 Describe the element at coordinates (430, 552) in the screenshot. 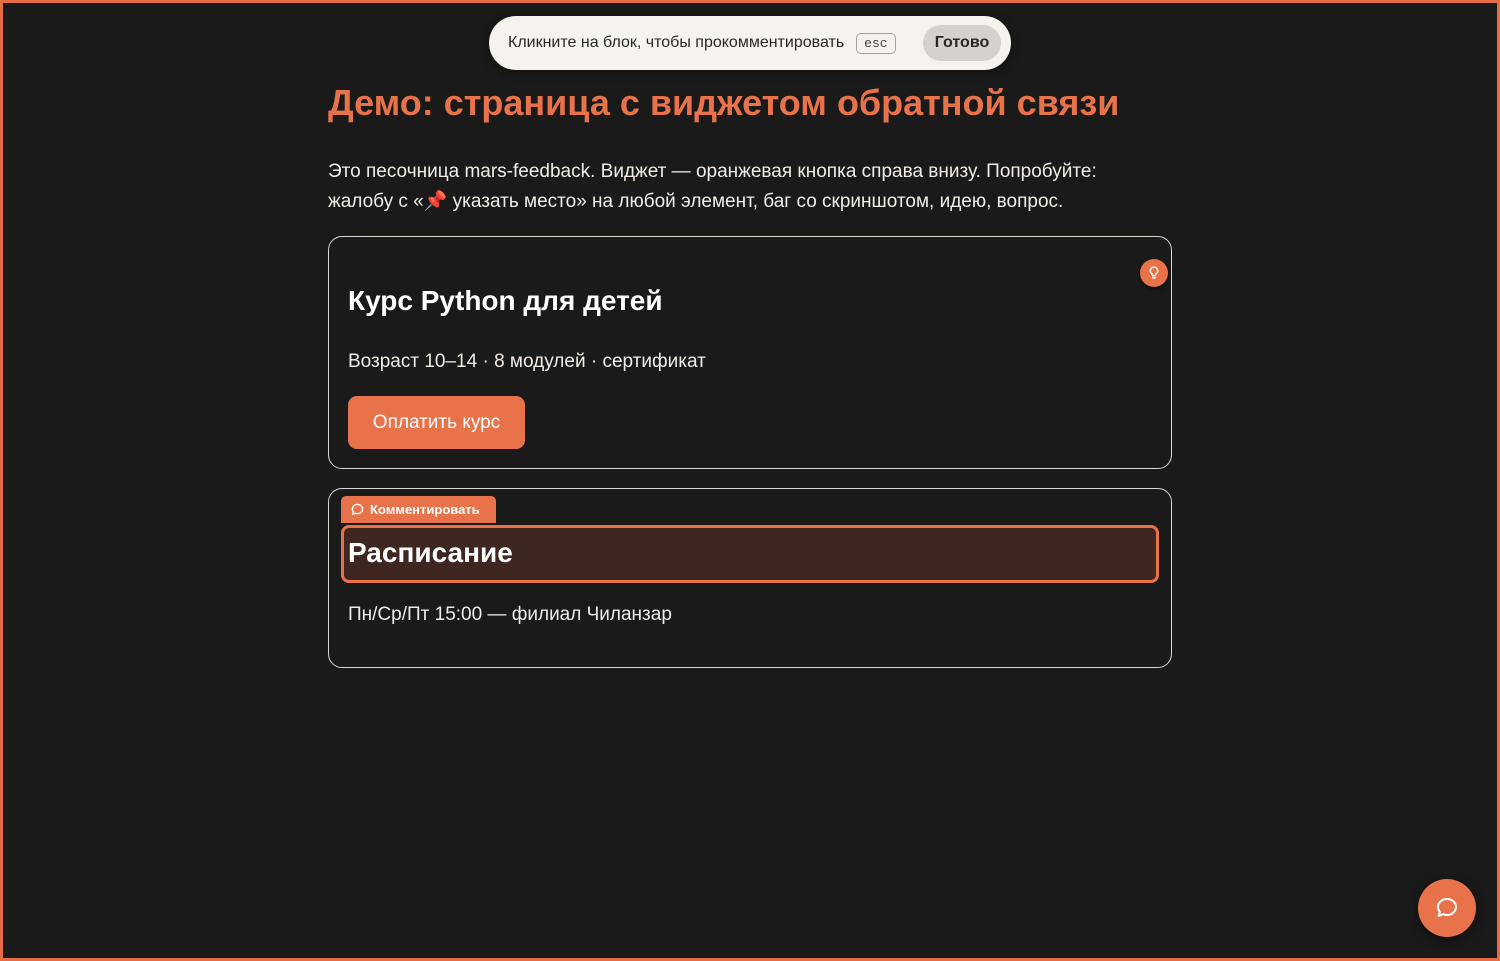

I see `schedule-title: Расписание` at that location.